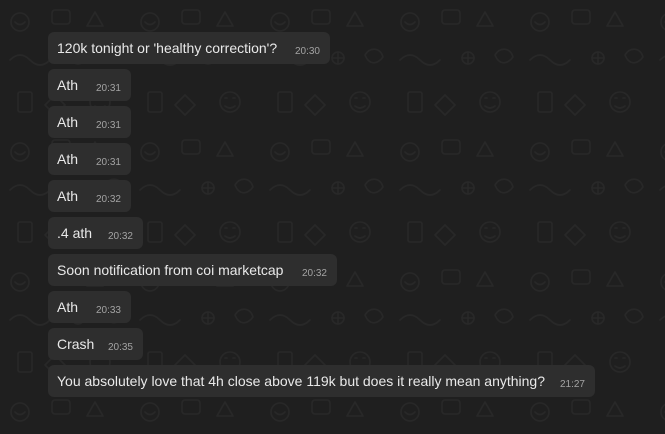 The width and height of the screenshot is (665, 434). What do you see at coordinates (76, 344) in the screenshot?
I see `message-text: Crash` at bounding box center [76, 344].